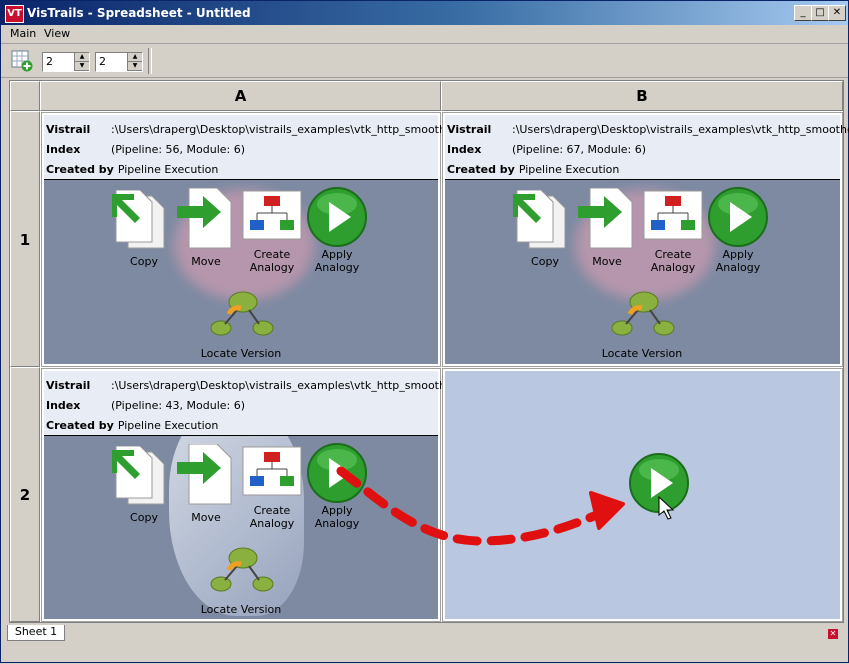 Image resolution: width=849 pixels, height=664 pixels. What do you see at coordinates (424, 34) in the screenshot?
I see `menu-bar: Main View` at bounding box center [424, 34].